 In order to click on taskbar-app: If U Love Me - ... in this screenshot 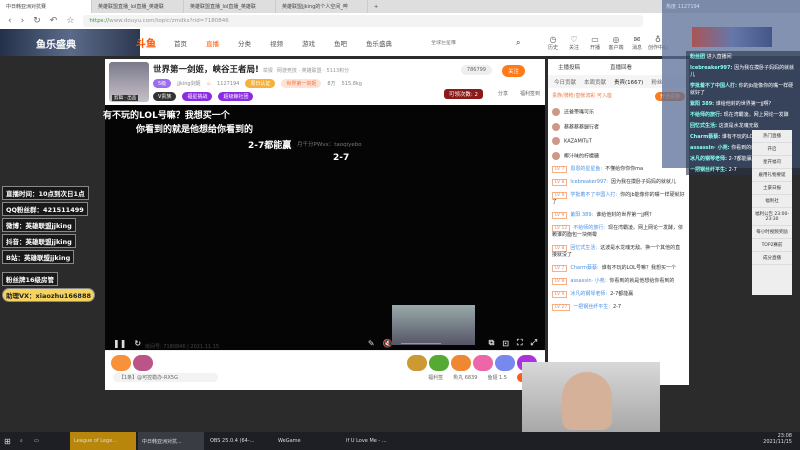, I will do `click(375, 441)`.